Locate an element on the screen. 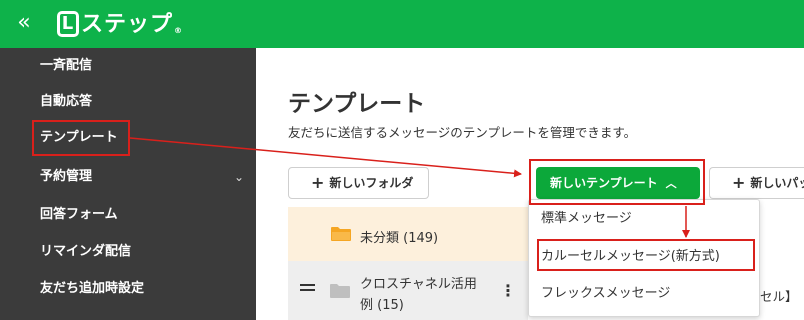  annotation-box-template-nav is located at coordinates (81, 138).